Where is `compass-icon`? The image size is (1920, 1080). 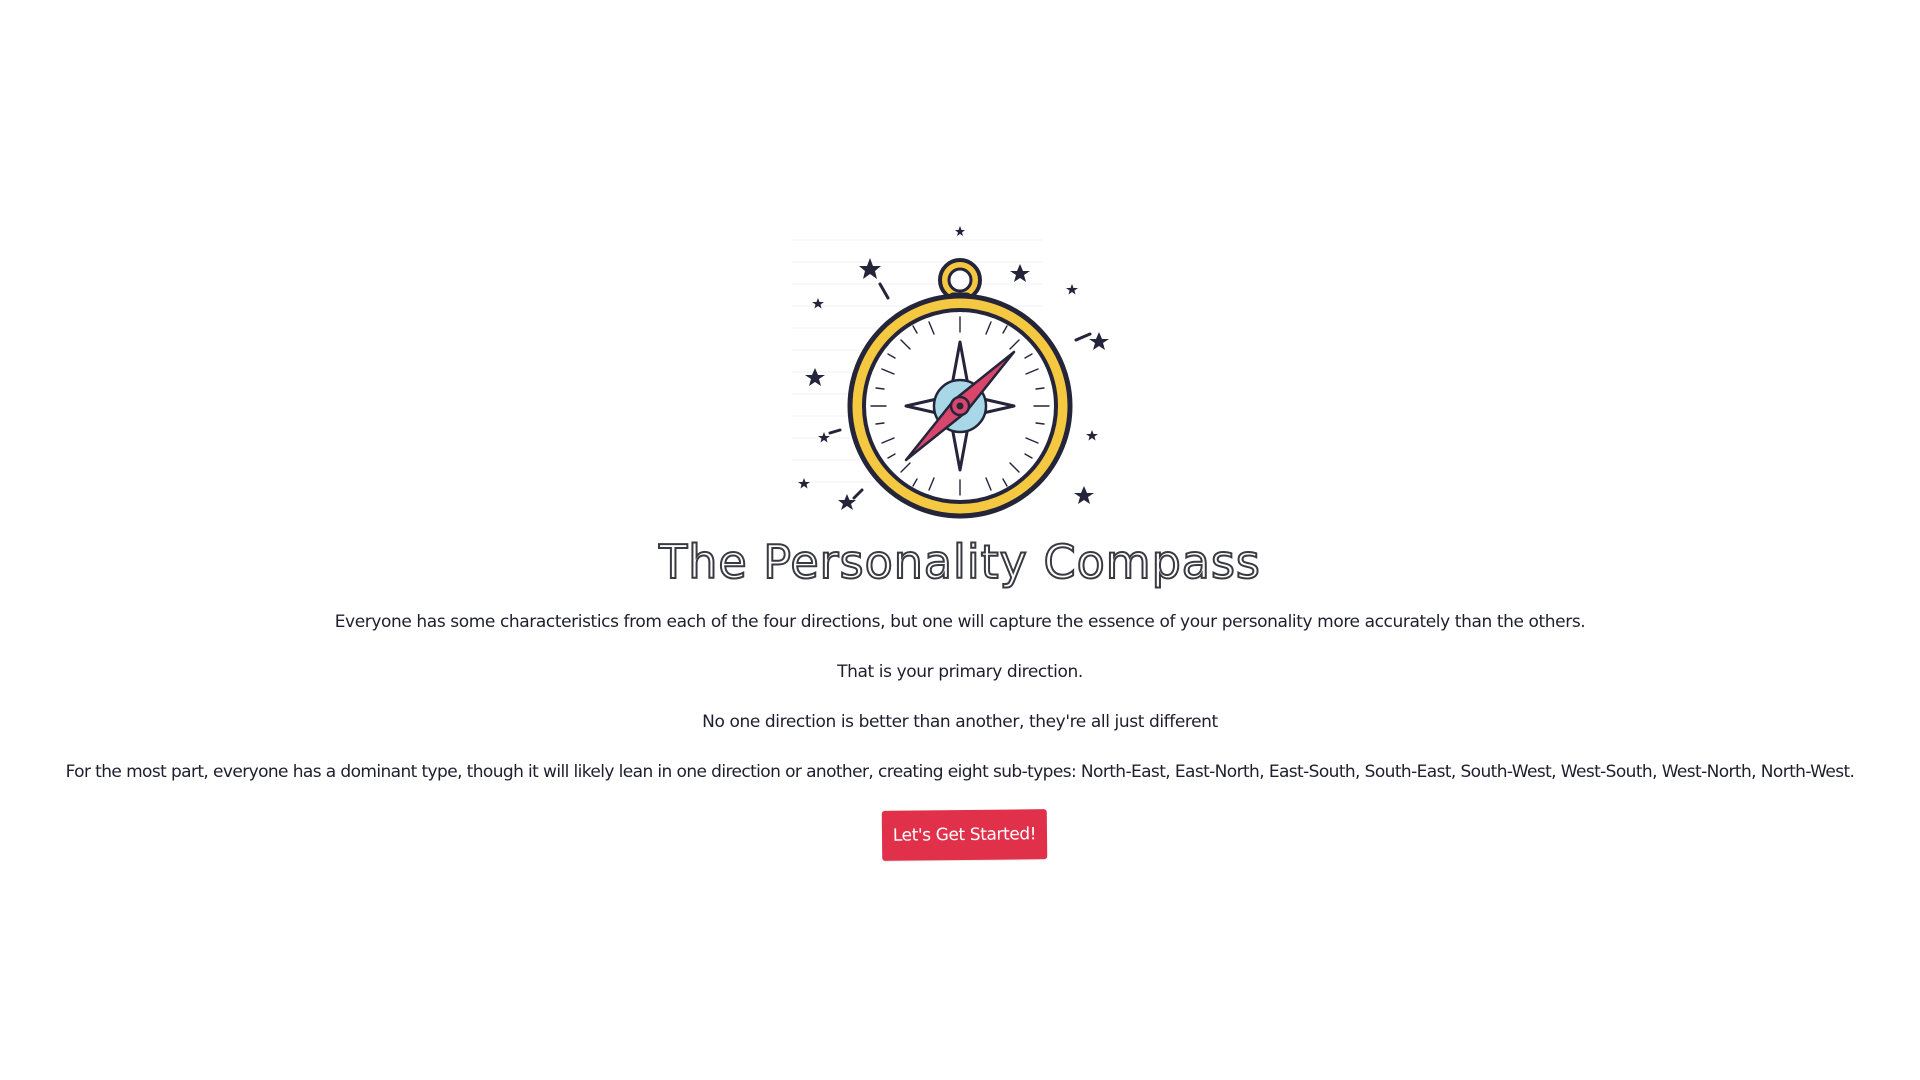
compass-icon is located at coordinates (960, 372).